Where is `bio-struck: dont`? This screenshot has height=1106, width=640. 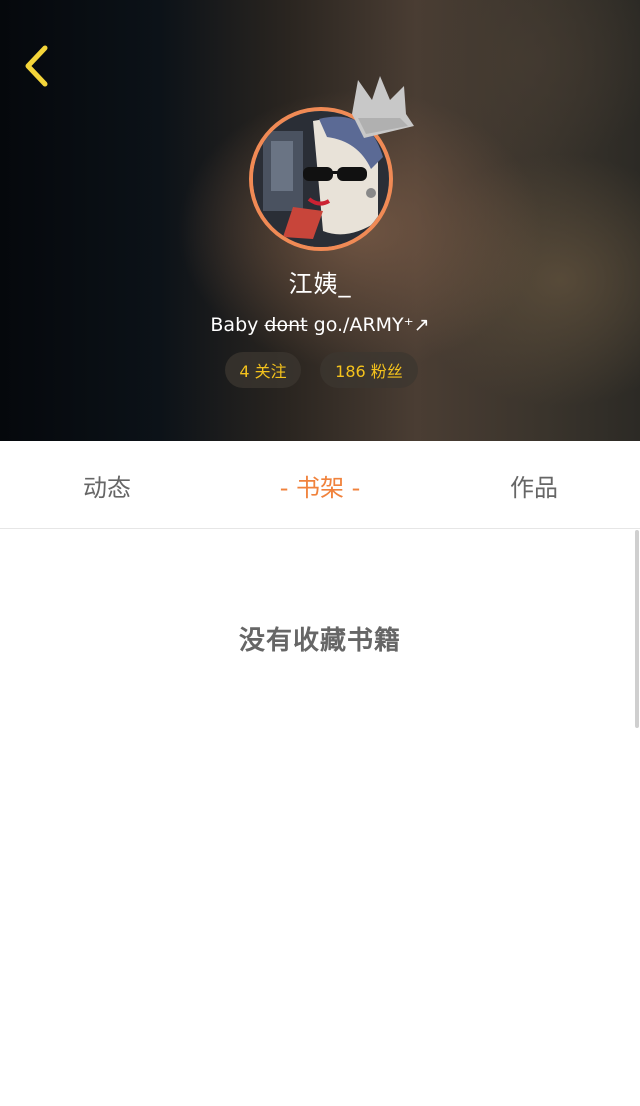 bio-struck: dont is located at coordinates (286, 325).